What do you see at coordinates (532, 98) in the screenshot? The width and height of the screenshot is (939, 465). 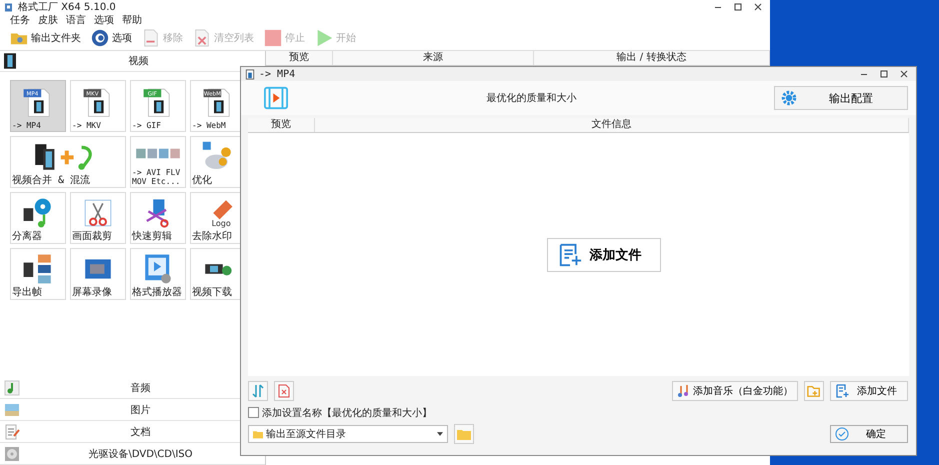 I see `profile-heading: 最优化的质量和大小` at bounding box center [532, 98].